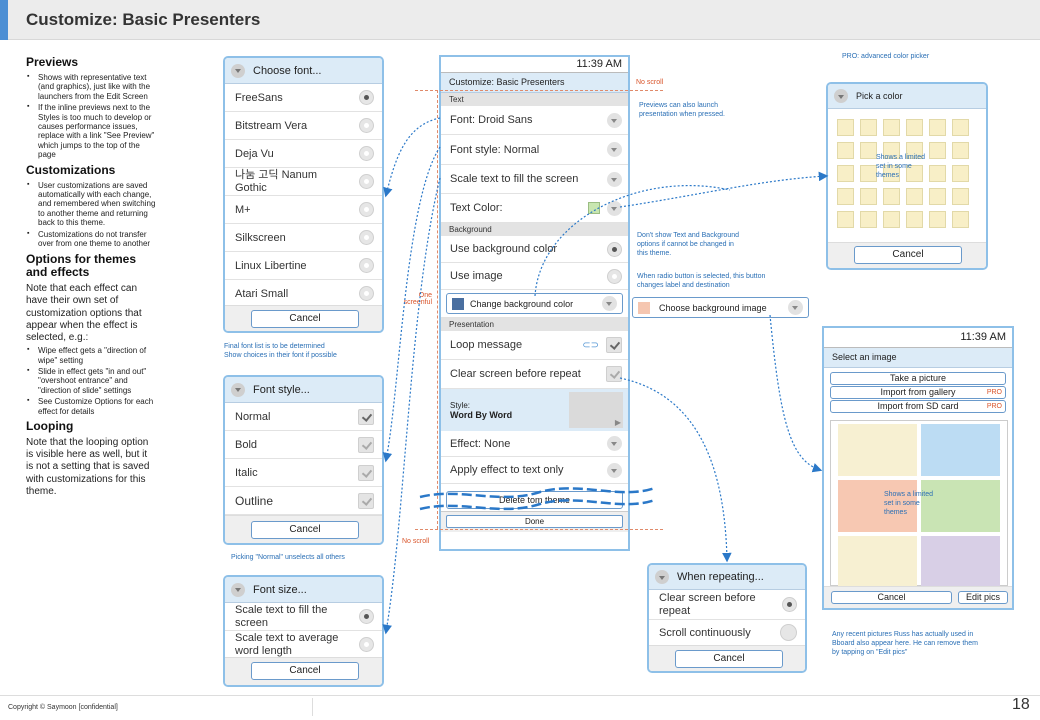 This screenshot has width=1040, height=720. I want to click on arrow-image-link, so click(632, 241).